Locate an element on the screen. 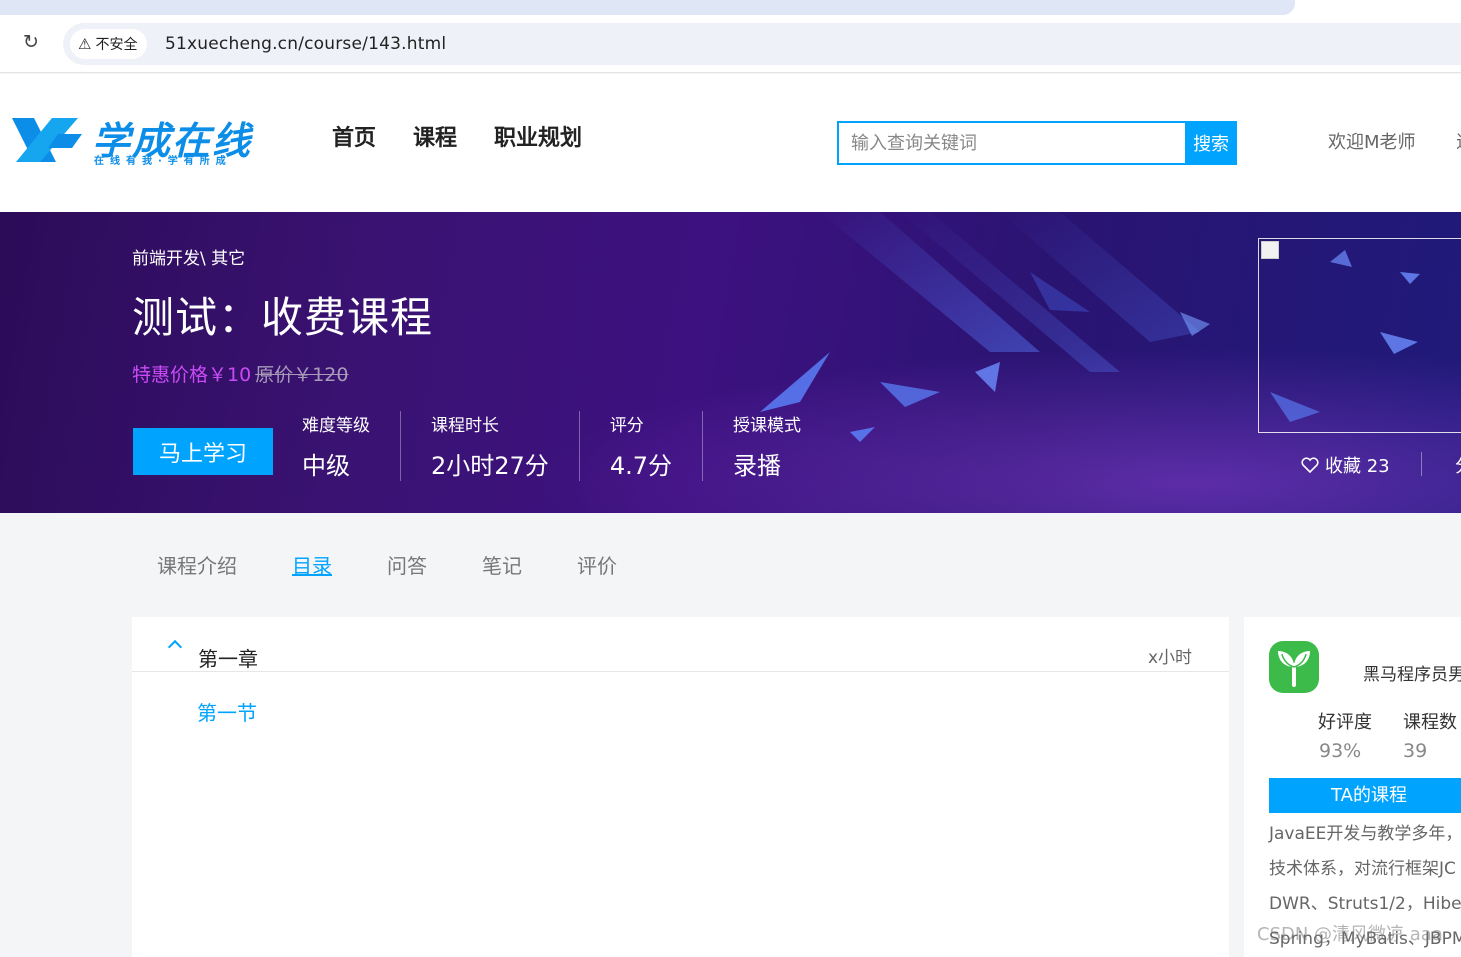 Image resolution: width=1461 pixels, height=957 pixels. broken-image-icon is located at coordinates (1270, 250).